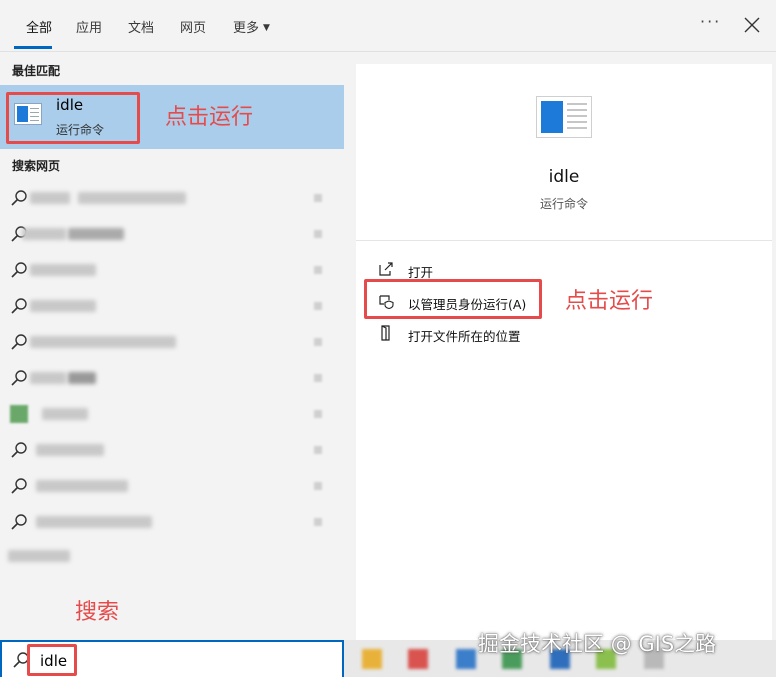 This screenshot has width=776, height=677. I want to click on app-title: idle, so click(564, 177).